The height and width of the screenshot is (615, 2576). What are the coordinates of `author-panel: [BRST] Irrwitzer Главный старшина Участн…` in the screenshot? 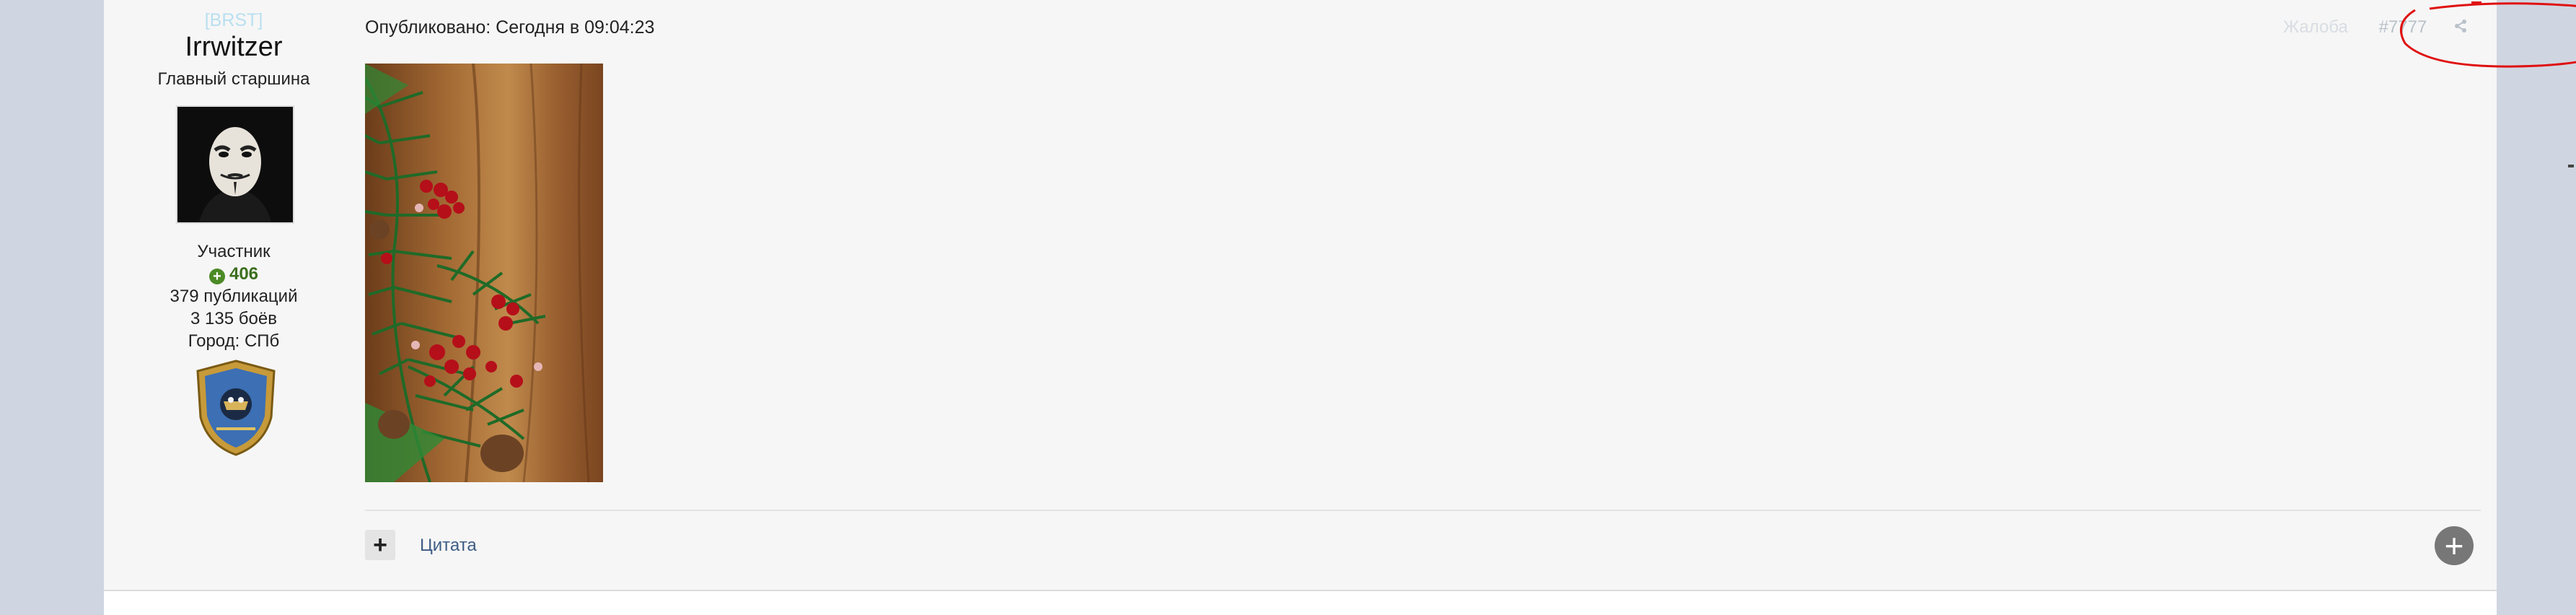 It's located at (234, 295).